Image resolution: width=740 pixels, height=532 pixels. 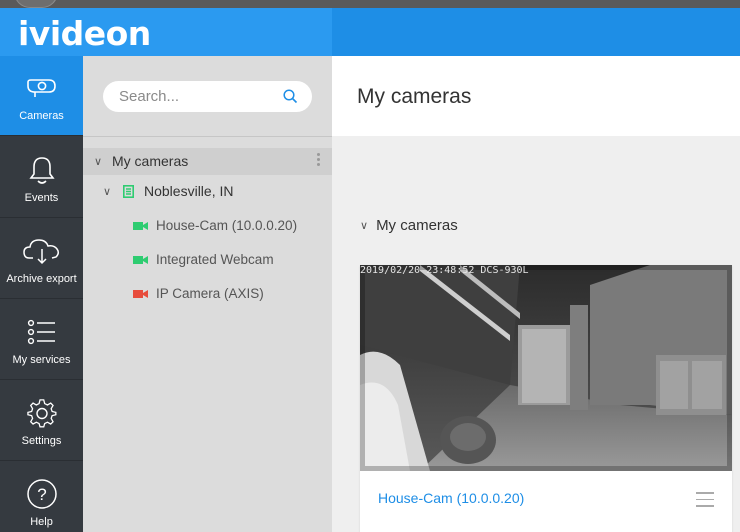 I want to click on list-icon, so click(x=41, y=332).